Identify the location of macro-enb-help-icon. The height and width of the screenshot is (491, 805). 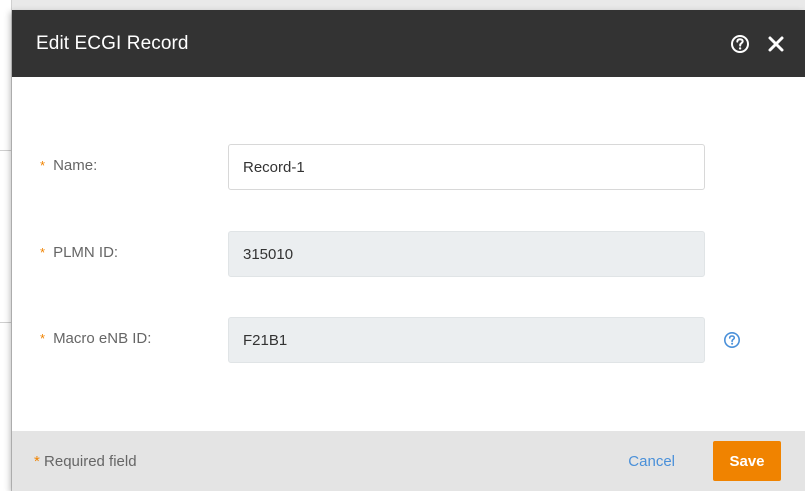
(732, 340).